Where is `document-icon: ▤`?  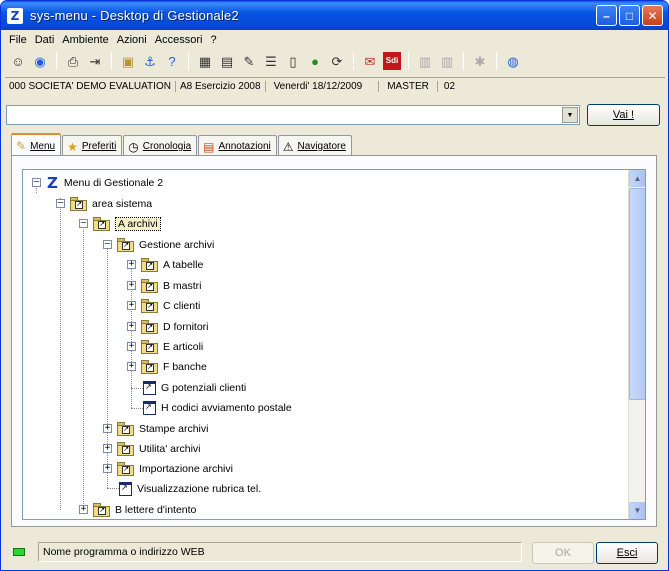
document-icon: ▤ is located at coordinates (227, 61).